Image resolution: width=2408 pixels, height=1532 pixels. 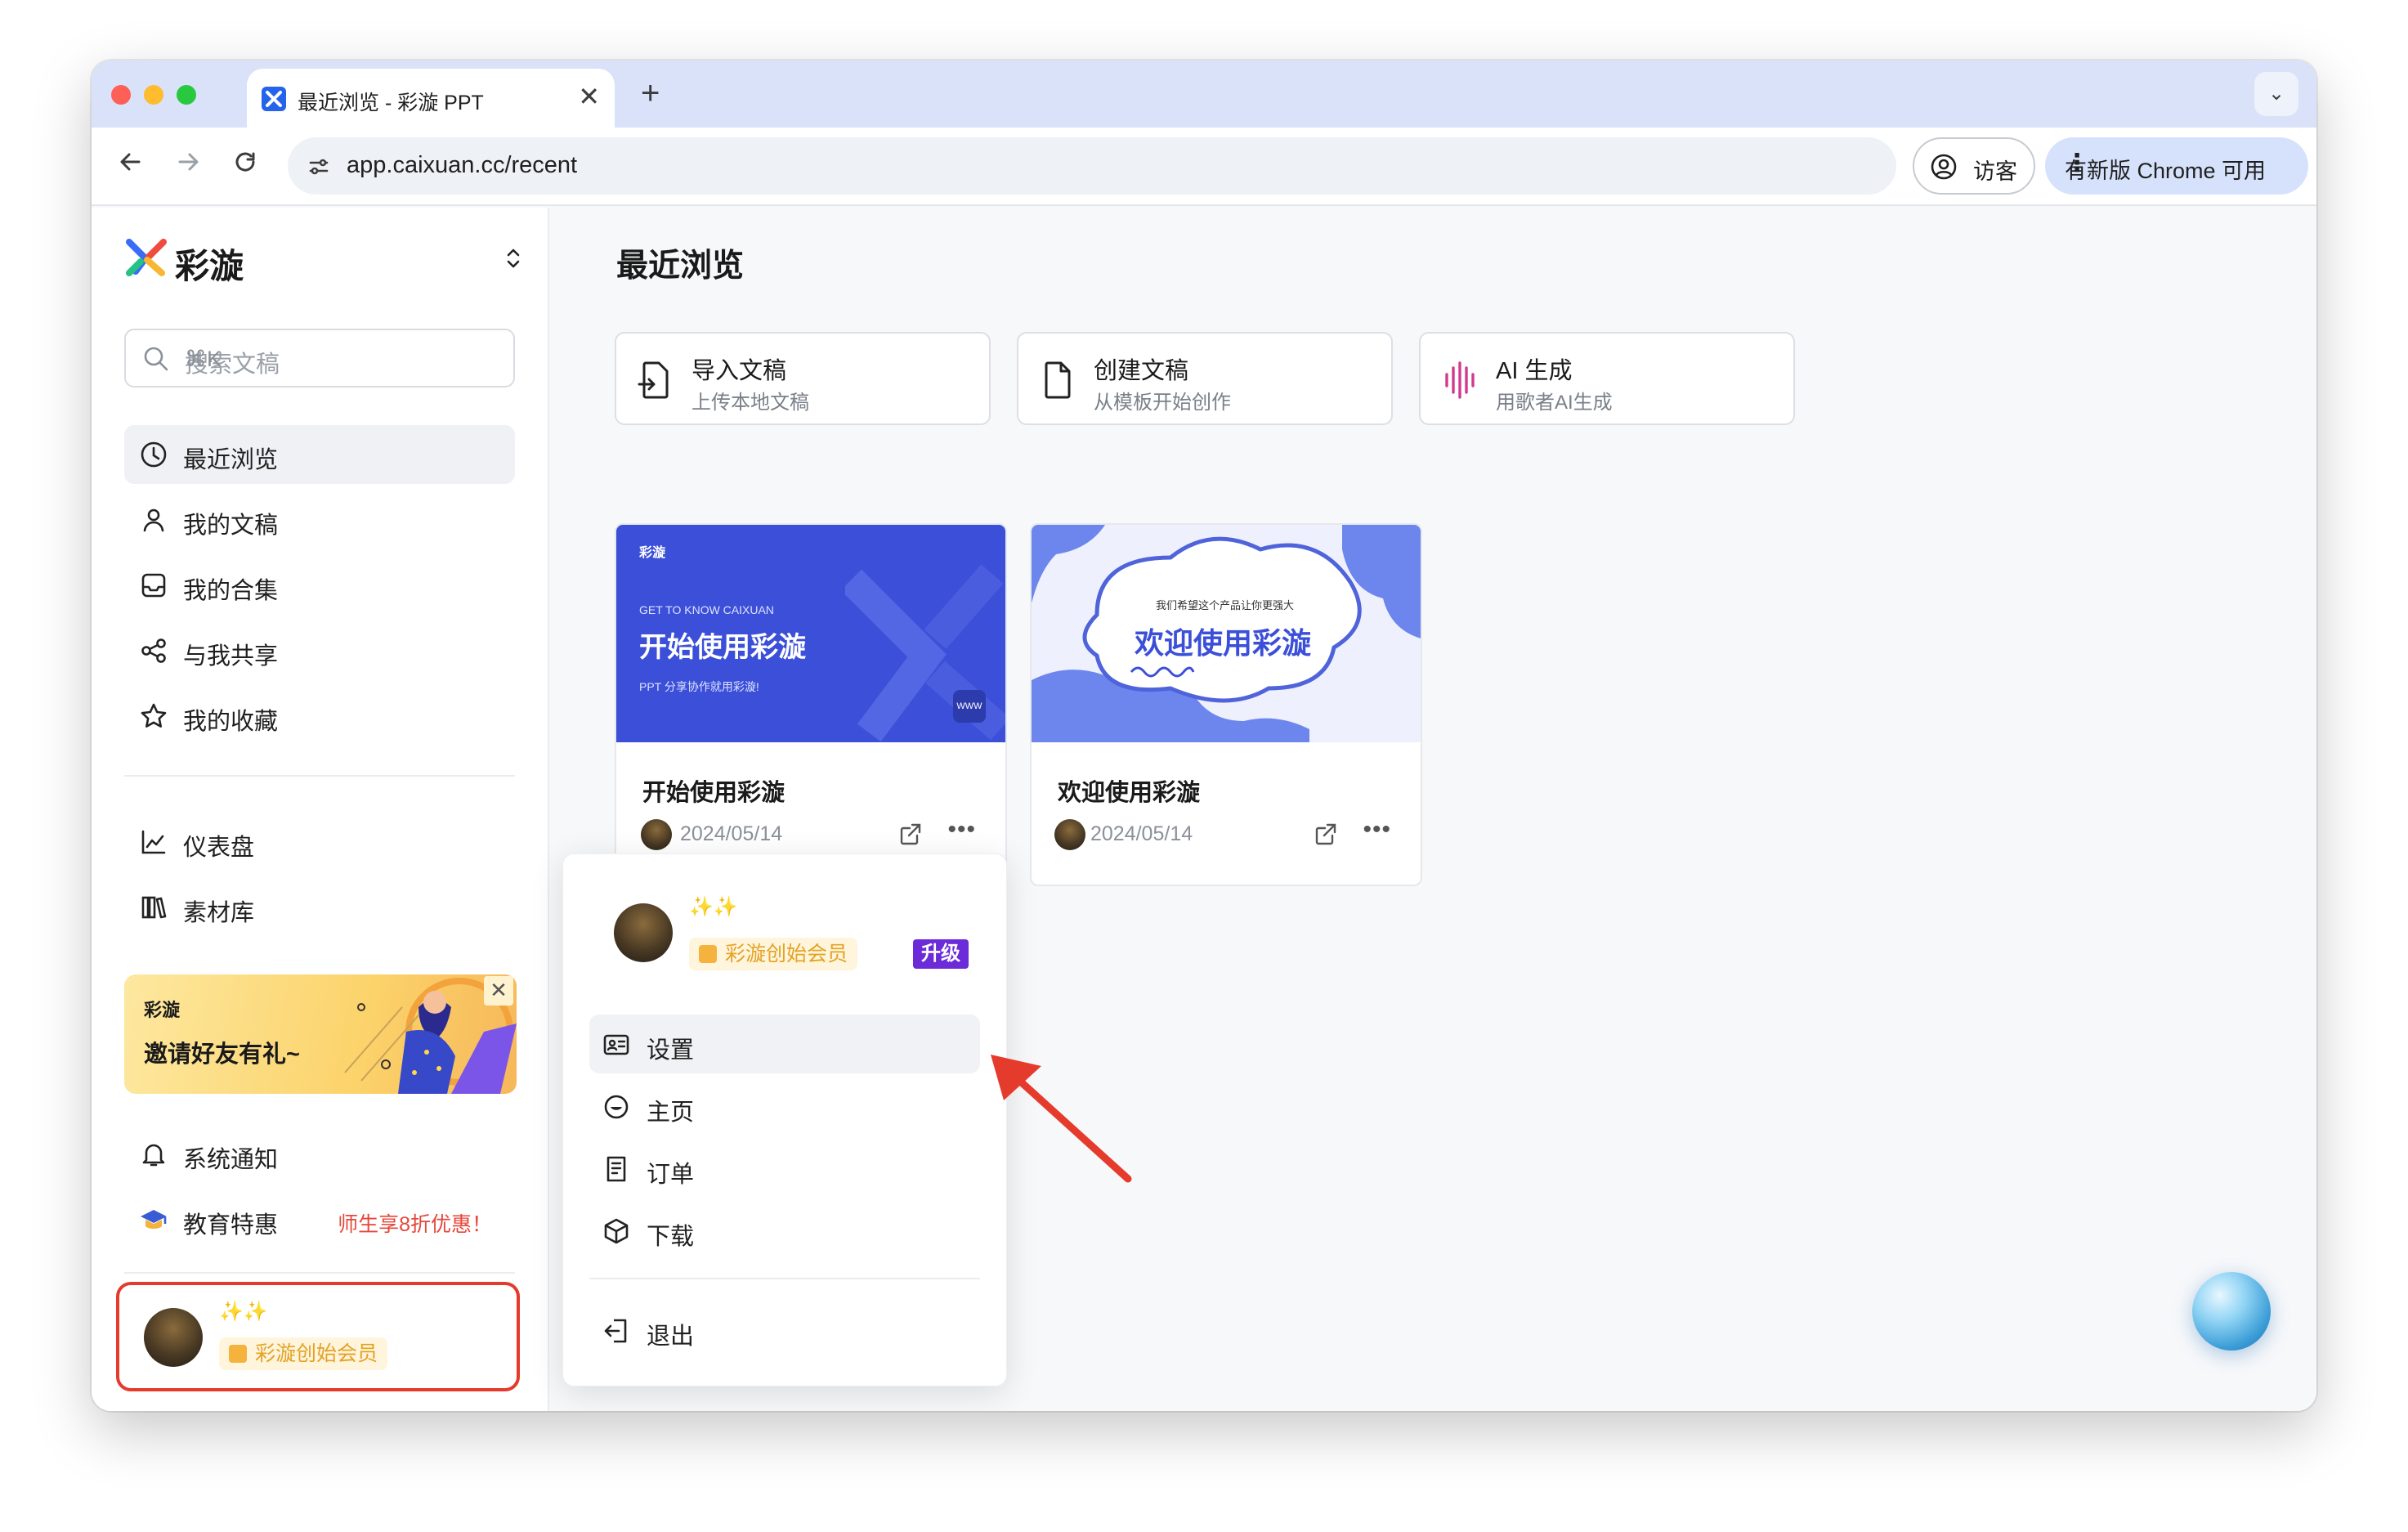 I want to click on sidebar-item-my-collections: 我的合集, so click(x=319, y=585).